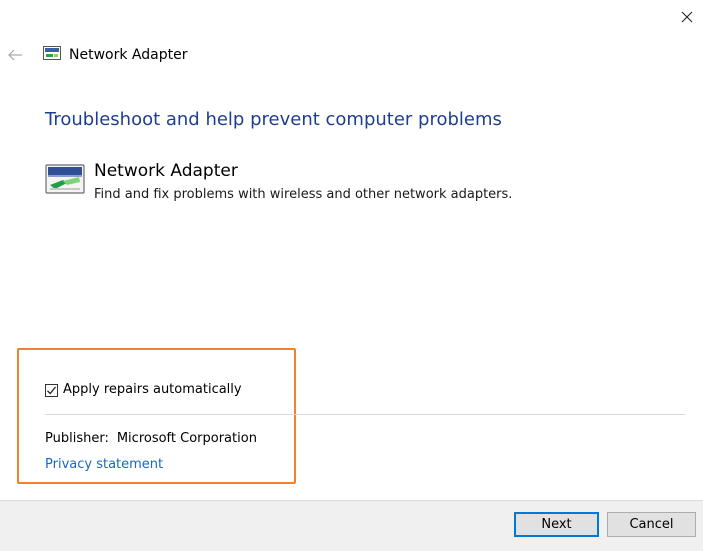 Image resolution: width=703 pixels, height=551 pixels. I want to click on privacy-statement-link: Privacy statement, so click(104, 465).